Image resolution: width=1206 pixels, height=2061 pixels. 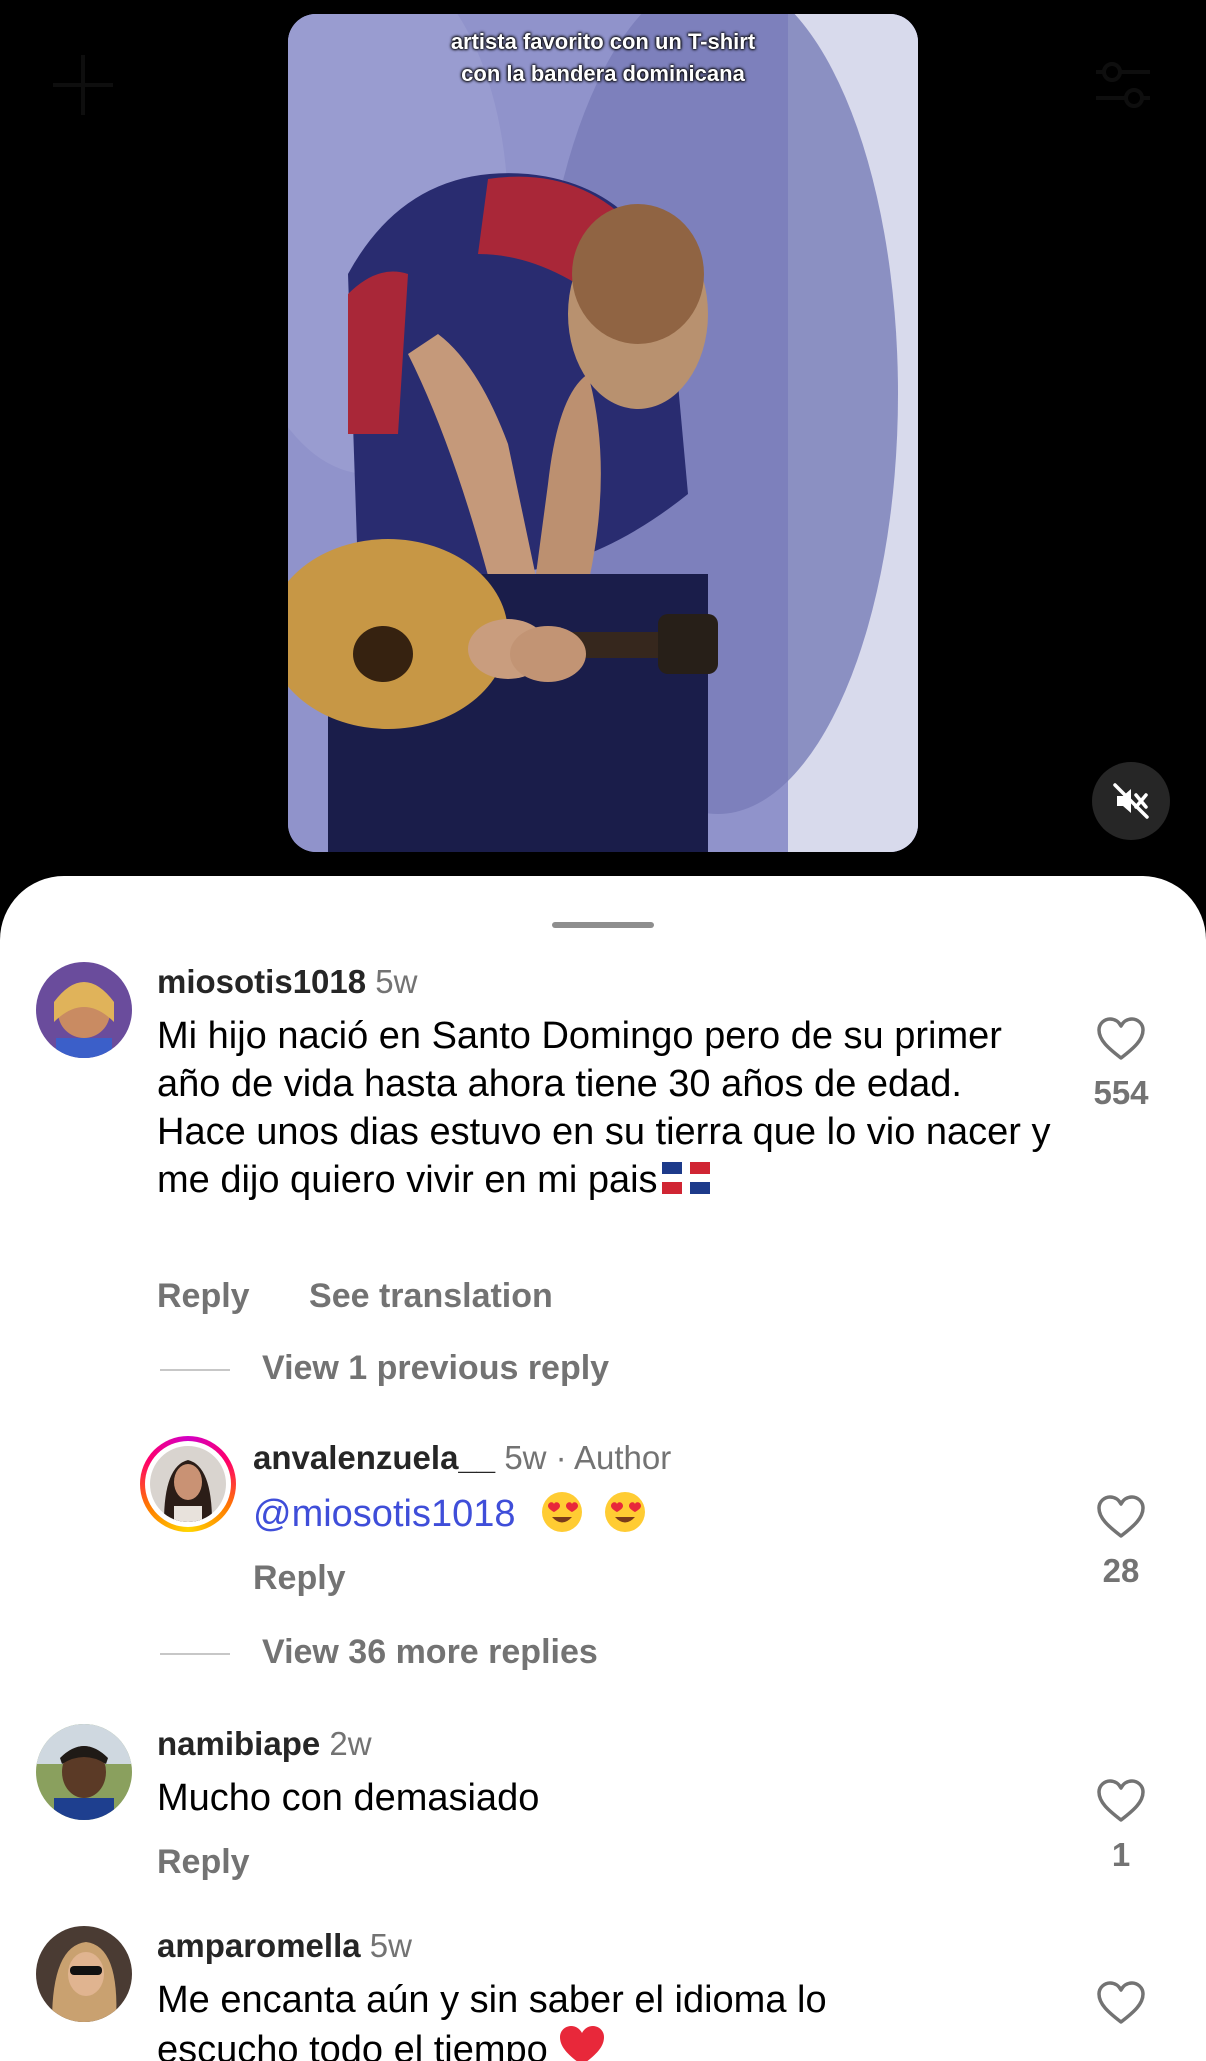 I want to click on mute-button, so click(x=1131, y=801).